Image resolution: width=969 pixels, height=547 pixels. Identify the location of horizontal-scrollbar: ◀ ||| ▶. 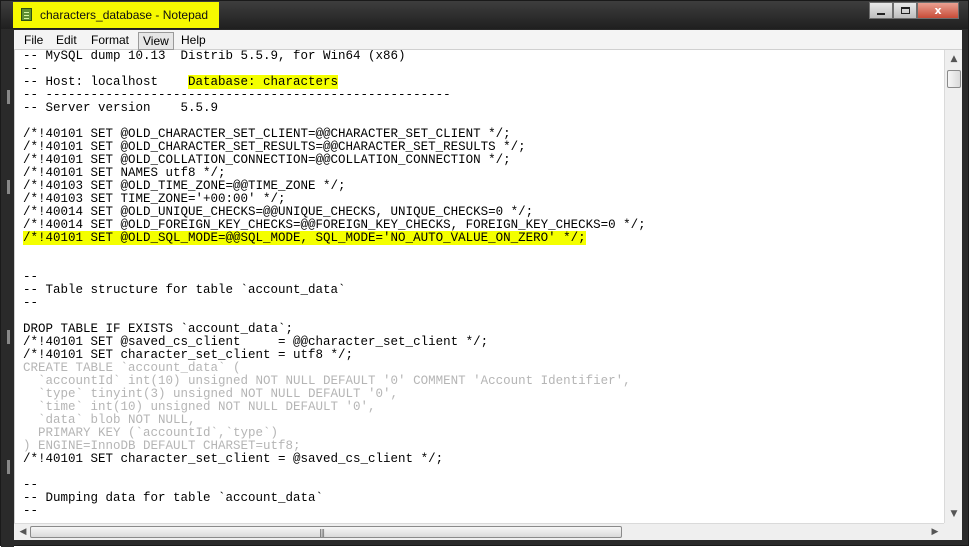
(479, 531).